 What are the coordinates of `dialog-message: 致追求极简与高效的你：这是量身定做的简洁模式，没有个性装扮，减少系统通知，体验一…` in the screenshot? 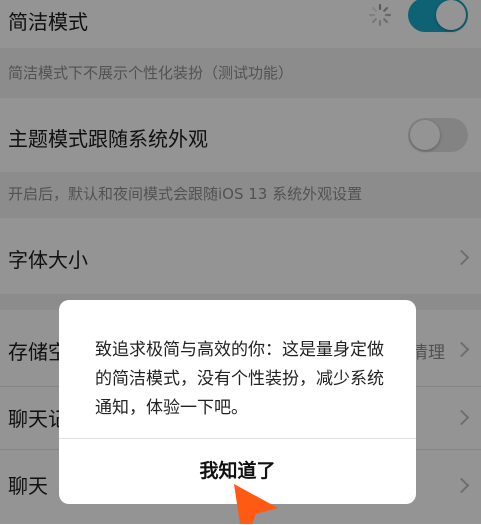 It's located at (239, 379).